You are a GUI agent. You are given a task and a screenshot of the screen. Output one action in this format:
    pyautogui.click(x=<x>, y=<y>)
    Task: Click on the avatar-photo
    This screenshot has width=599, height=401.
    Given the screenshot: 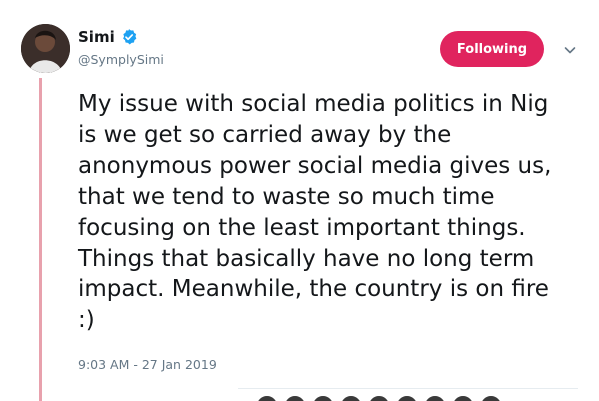 What is the action you would take?
    pyautogui.click(x=45, y=48)
    